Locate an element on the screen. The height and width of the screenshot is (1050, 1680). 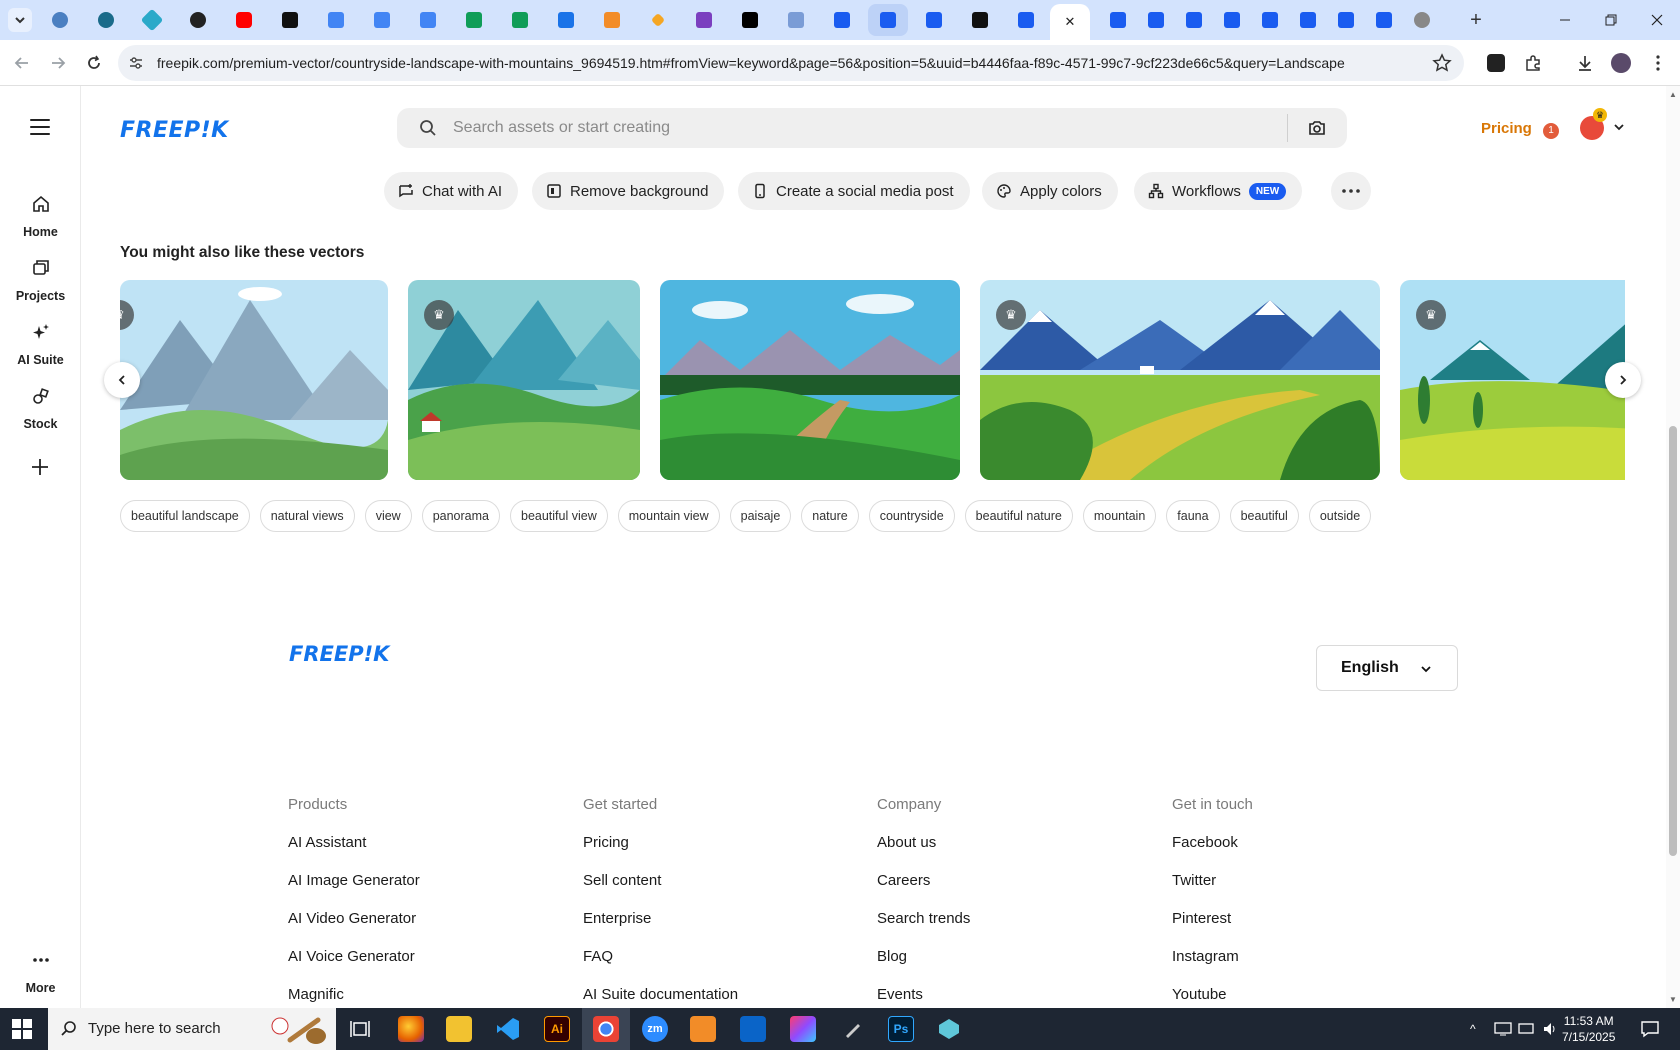
footer-link: Pricing is located at coordinates (713, 843).